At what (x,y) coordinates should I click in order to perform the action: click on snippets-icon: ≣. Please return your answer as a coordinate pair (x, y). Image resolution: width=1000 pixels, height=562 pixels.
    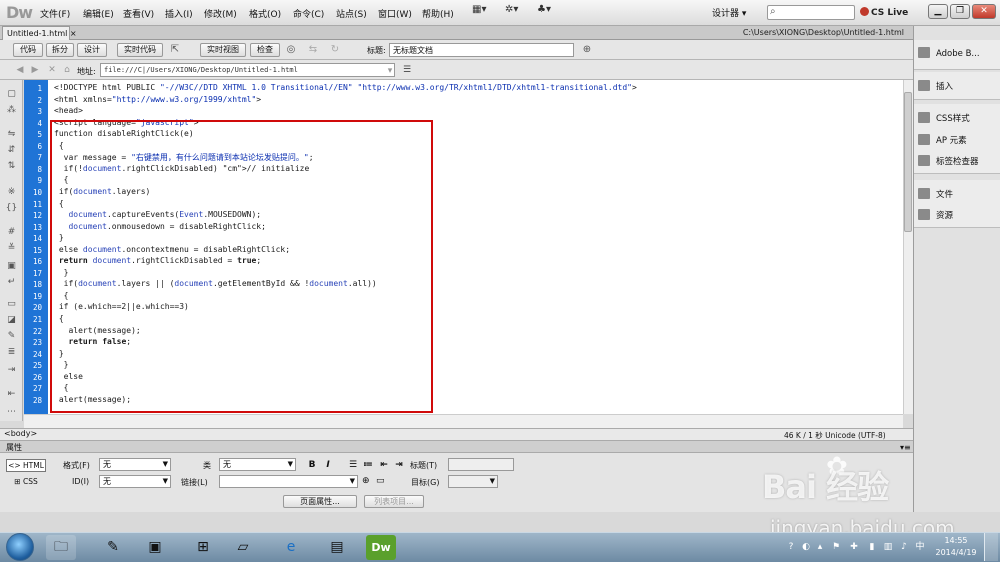
    Looking at the image, I should click on (11, 352).